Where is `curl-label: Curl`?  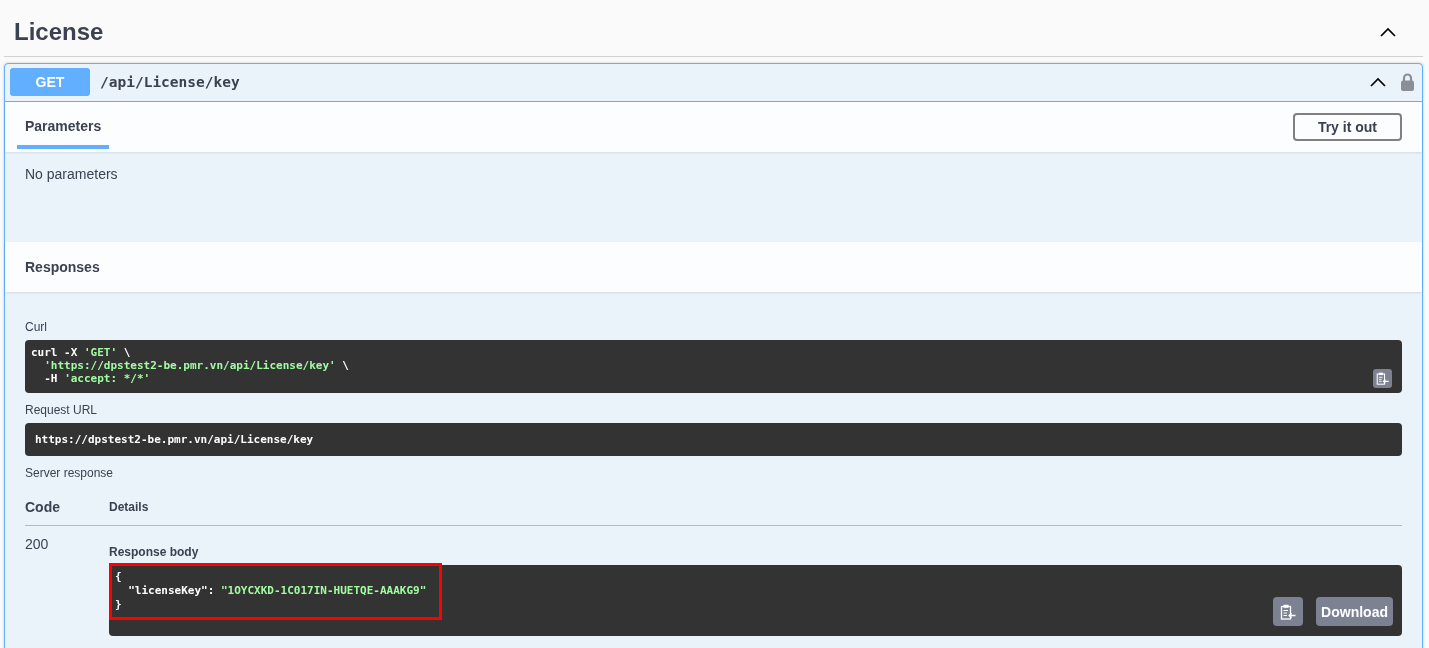 curl-label: Curl is located at coordinates (36, 327).